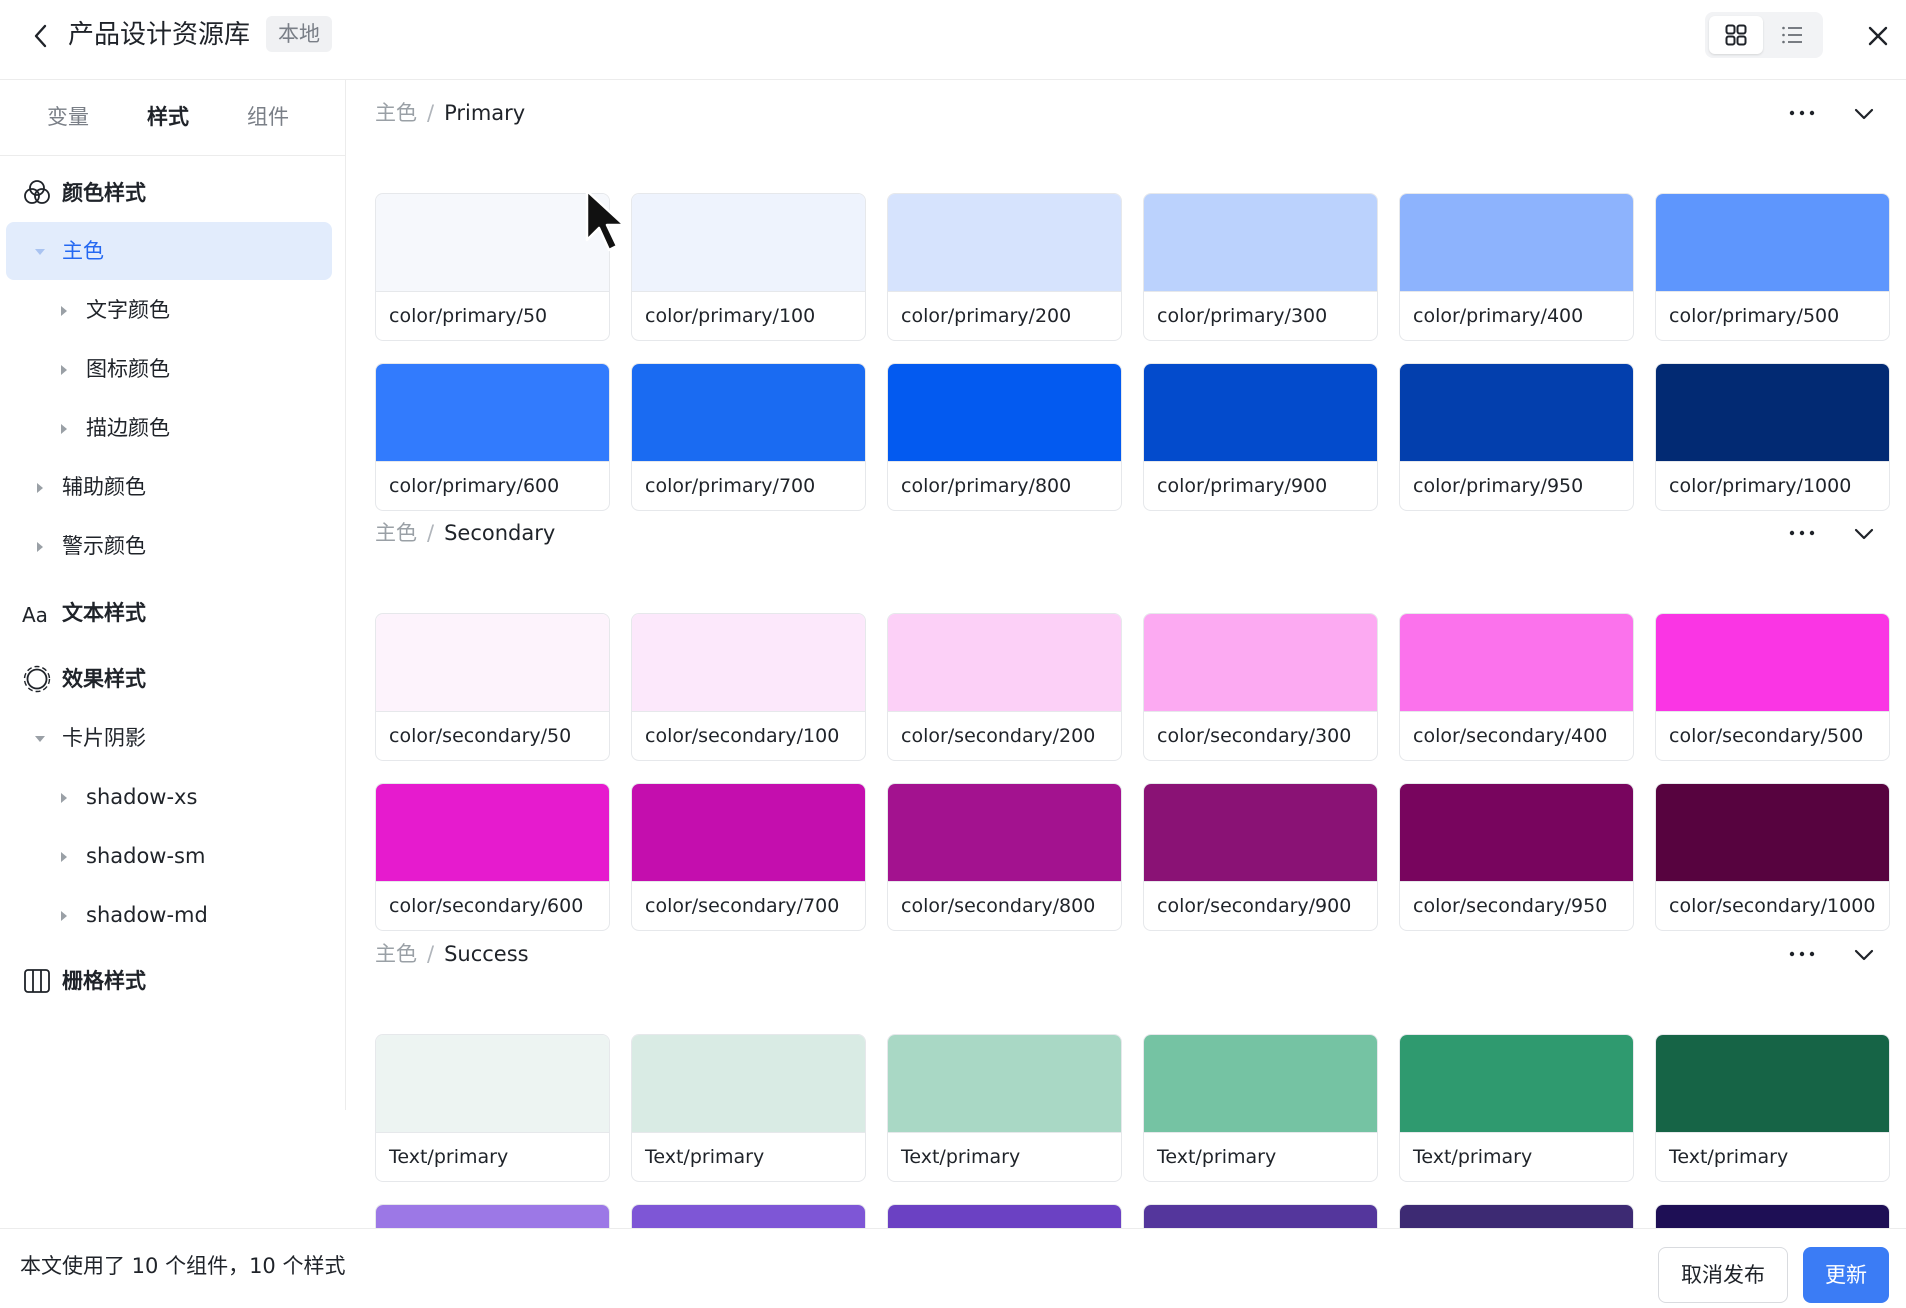  I want to click on color-swatch-card: color/secondary/700, so click(748, 857).